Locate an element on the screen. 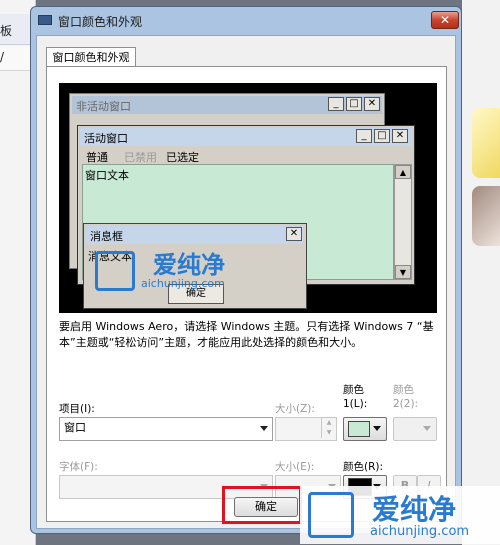 This screenshot has width=500, height=545. size-label: 大小(Z): is located at coordinates (295, 409).